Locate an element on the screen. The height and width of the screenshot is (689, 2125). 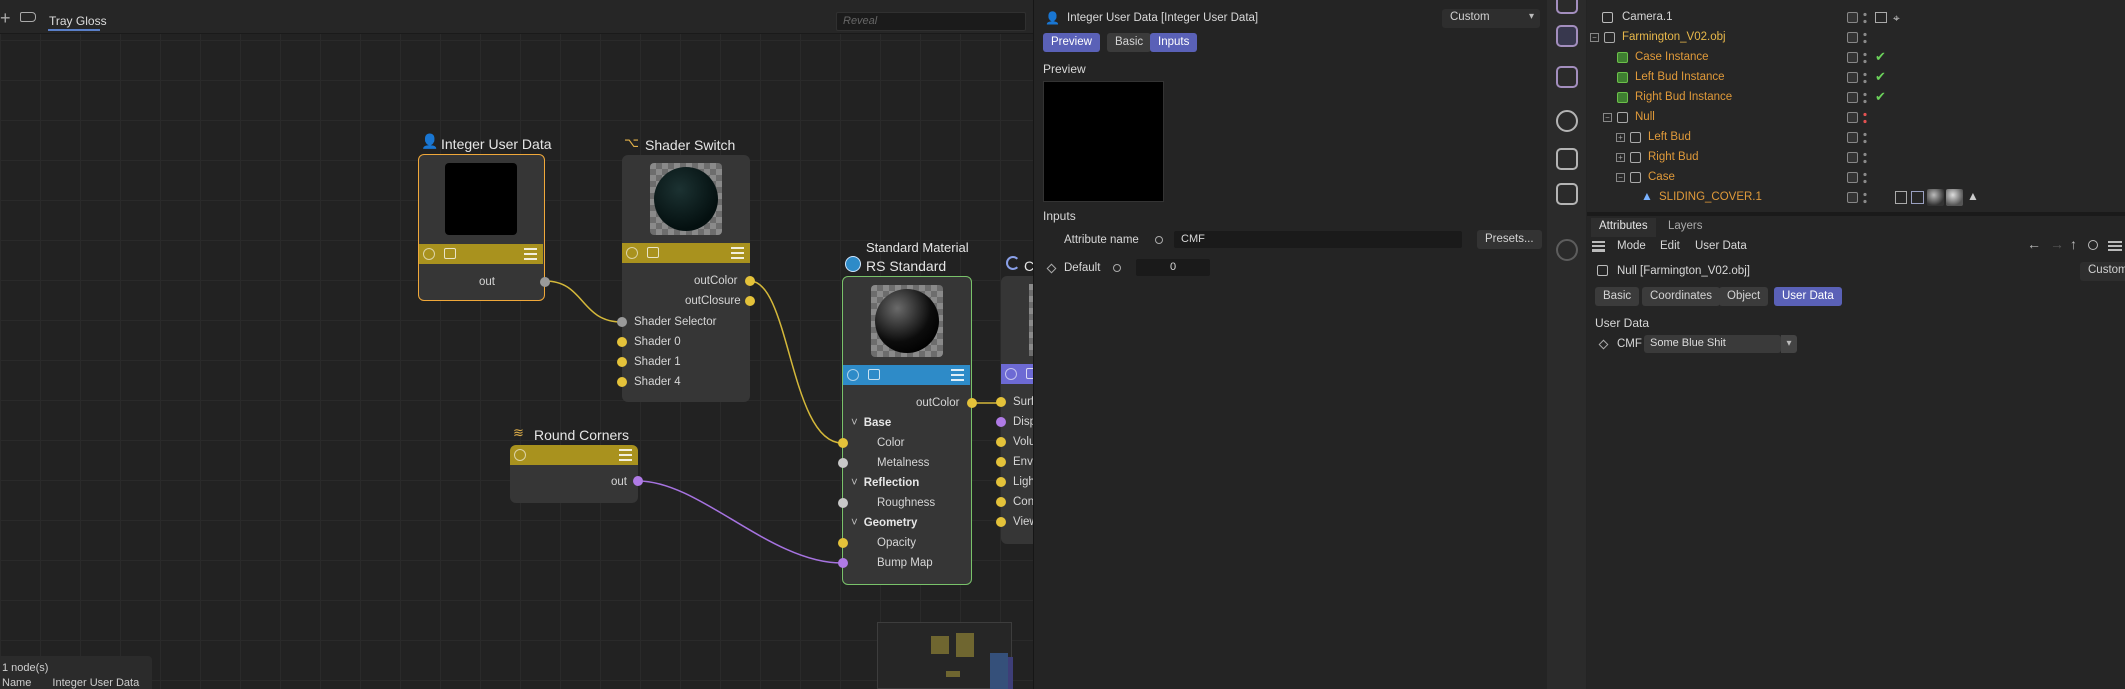
contour-port is located at coordinates (1001, 502).